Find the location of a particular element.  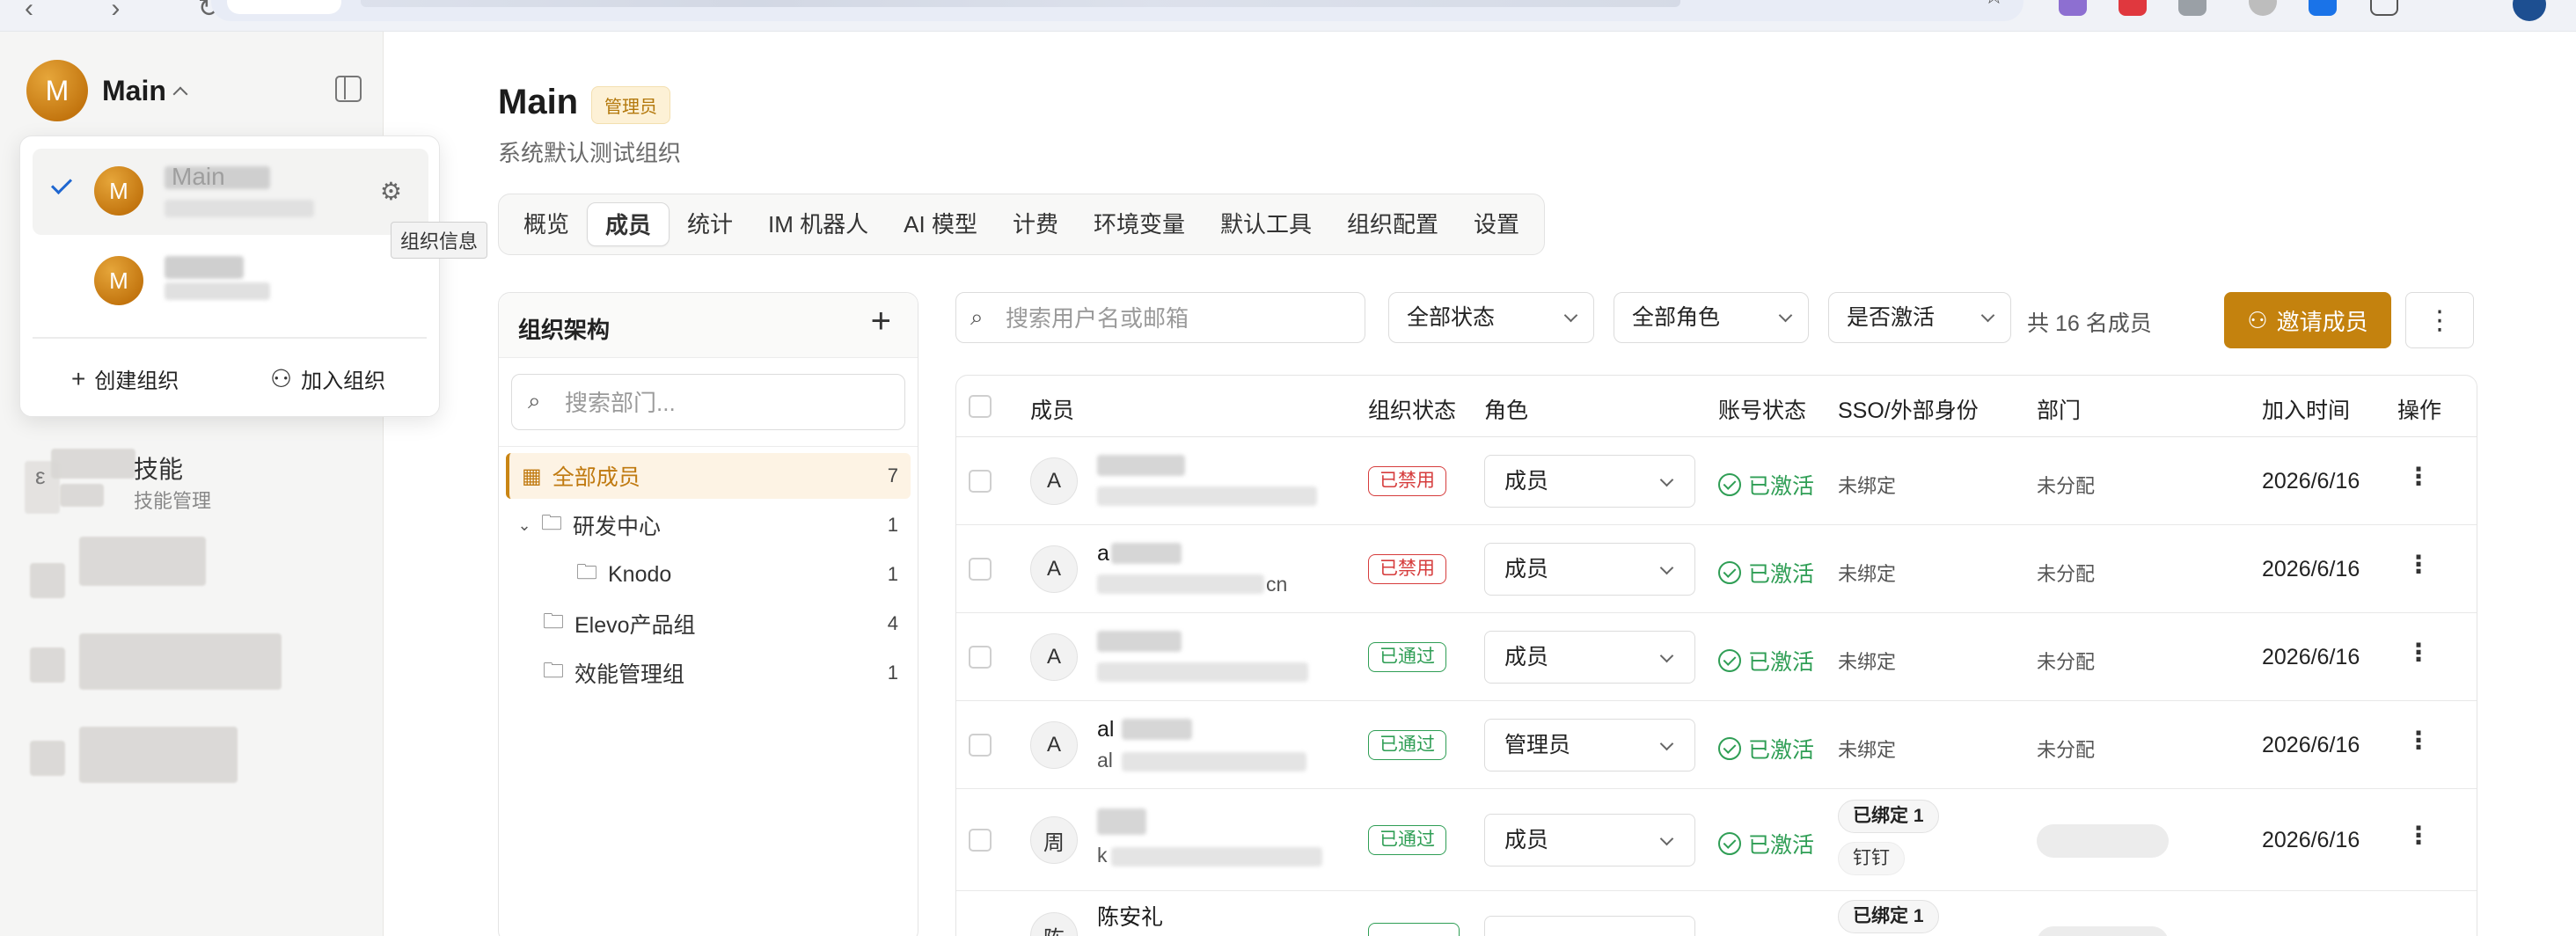

tab-im-bot: IM 机器人 is located at coordinates (818, 224).